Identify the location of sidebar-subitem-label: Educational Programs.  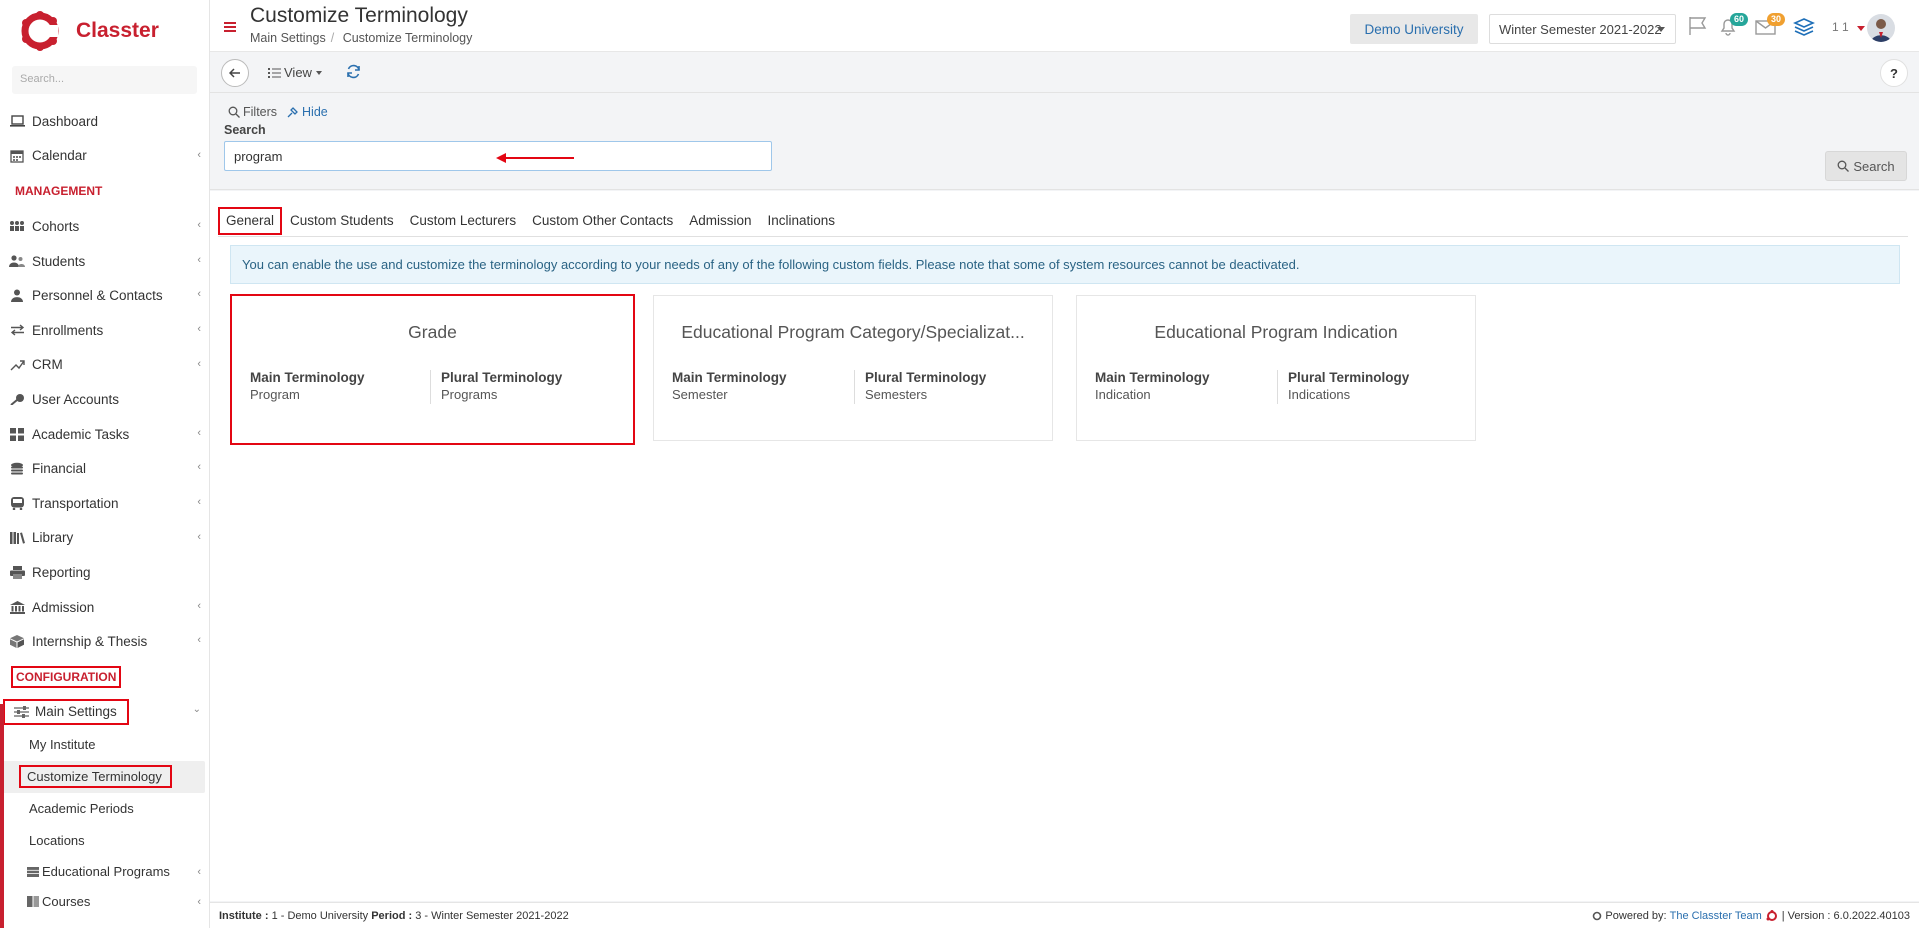
(106, 872).